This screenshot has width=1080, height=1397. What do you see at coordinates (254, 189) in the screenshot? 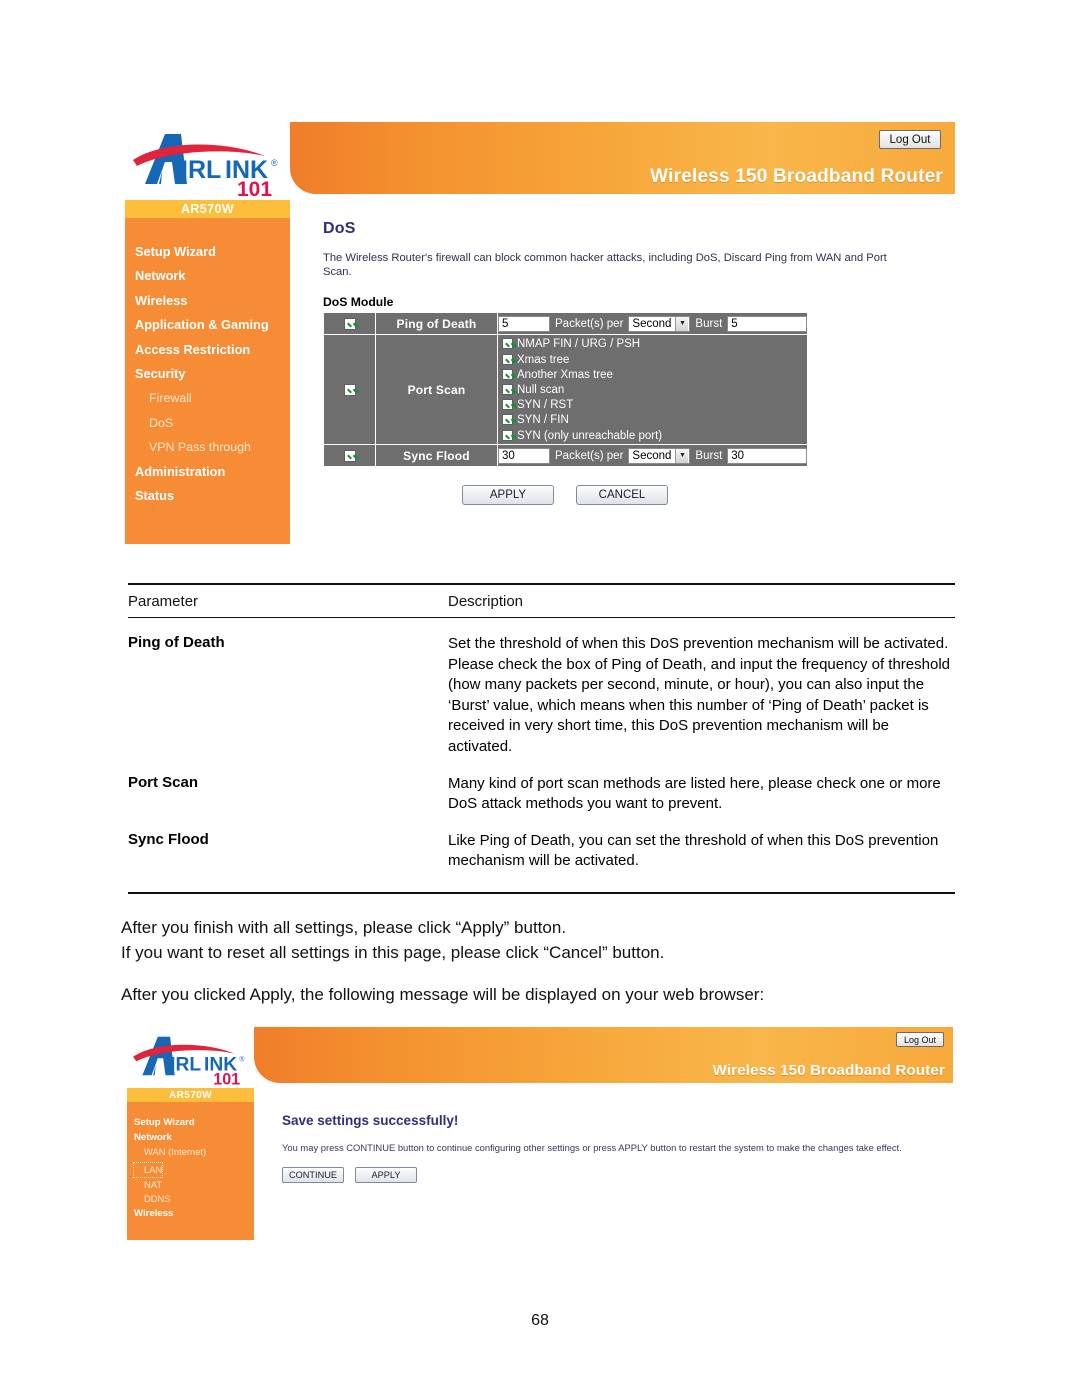
I see `svg-text: 101` at bounding box center [254, 189].